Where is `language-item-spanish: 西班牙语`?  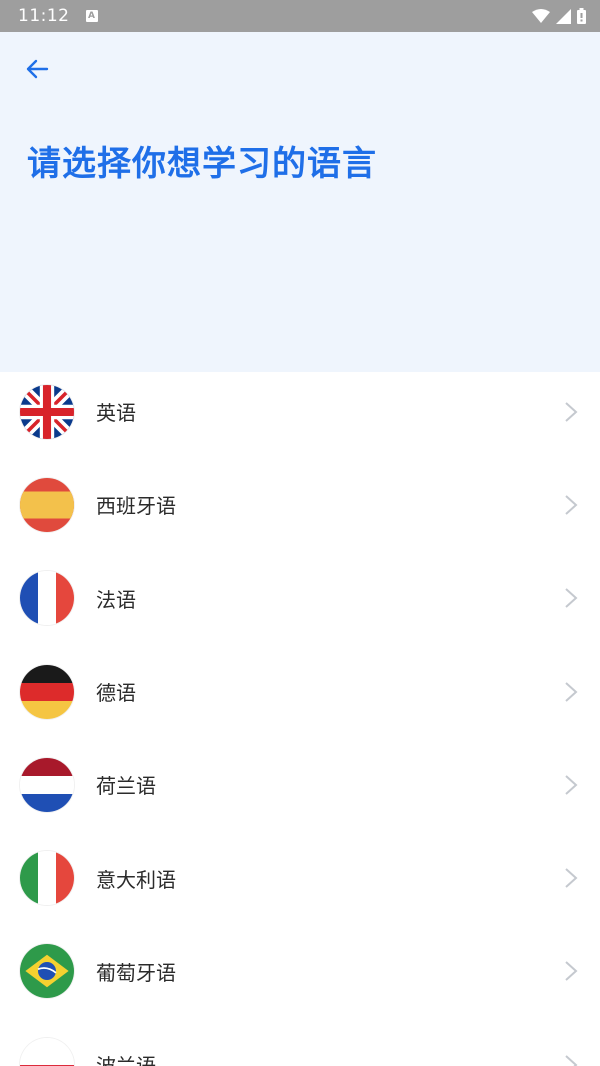 language-item-spanish: 西班牙语 is located at coordinates (300, 504).